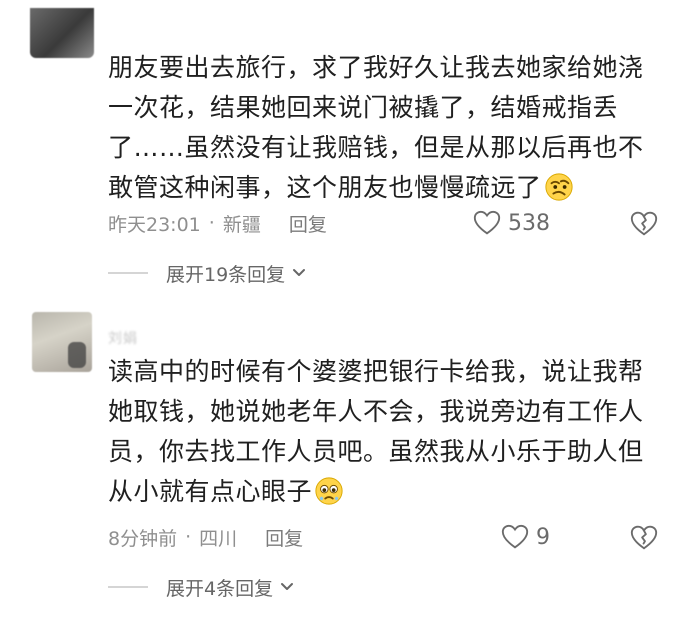 Image resolution: width=690 pixels, height=625 pixels. What do you see at coordinates (384, 537) in the screenshot?
I see `comment-meta: 8分钟前 · 四川 回复 9` at bounding box center [384, 537].